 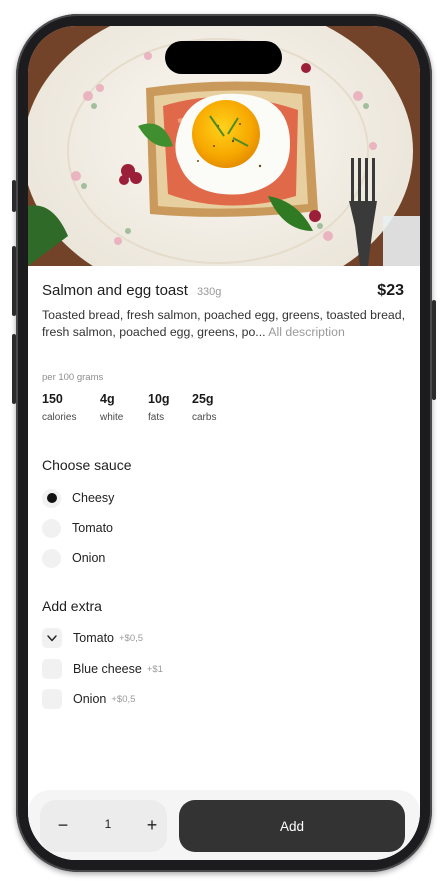 I want to click on sauce-section-title: Choose sauce, so click(x=87, y=465).